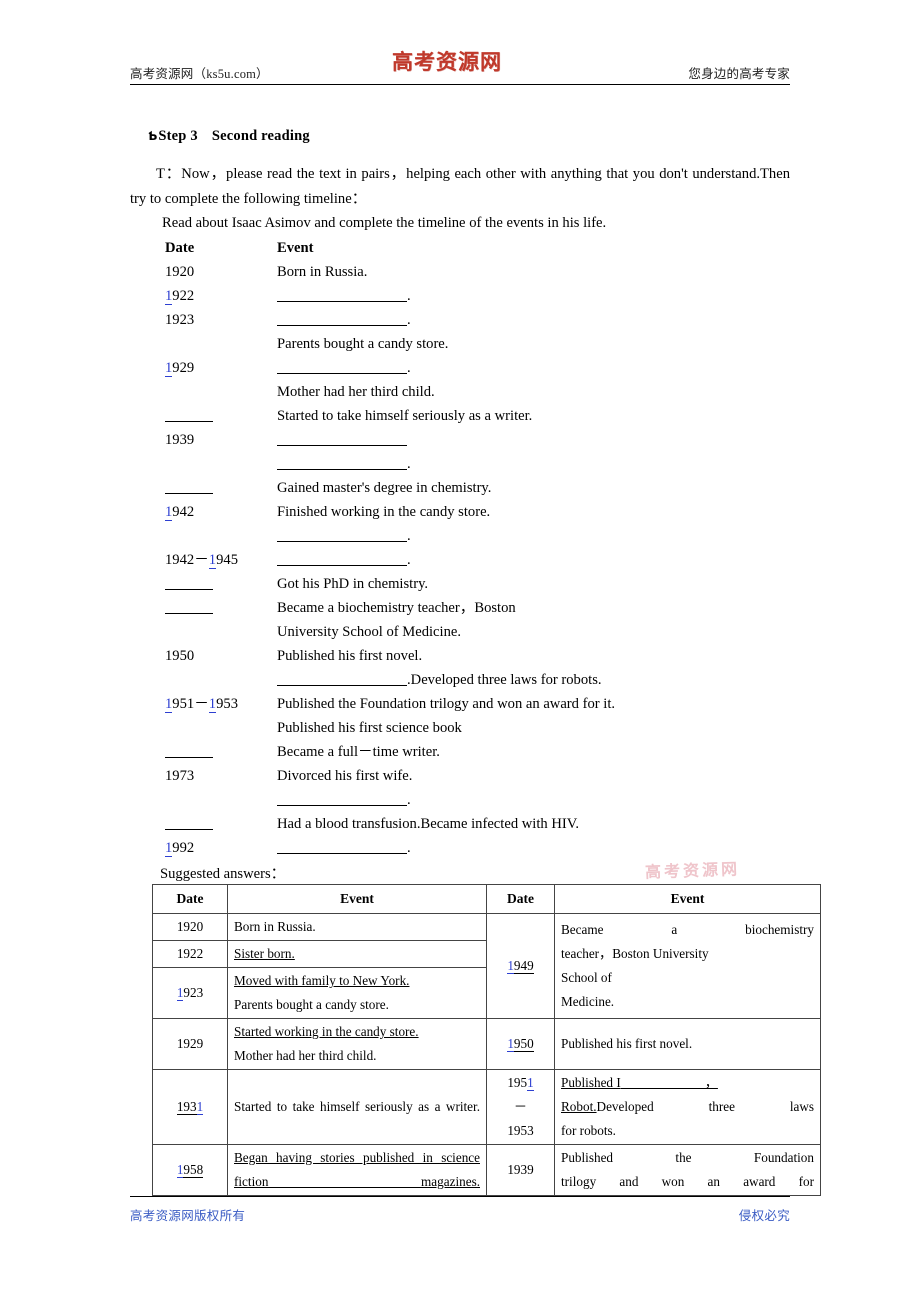  I want to click on timeline-row: 1929 ., so click(477, 368).